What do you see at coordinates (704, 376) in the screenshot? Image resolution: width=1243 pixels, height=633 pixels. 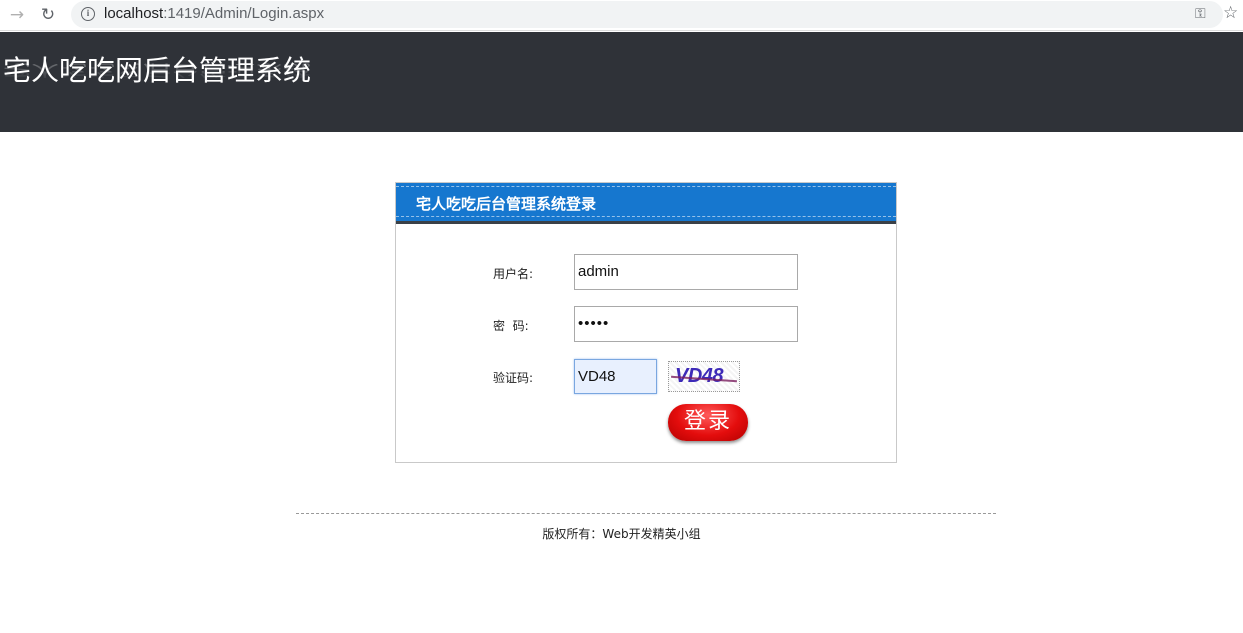 I see `captcha-image: VD48` at bounding box center [704, 376].